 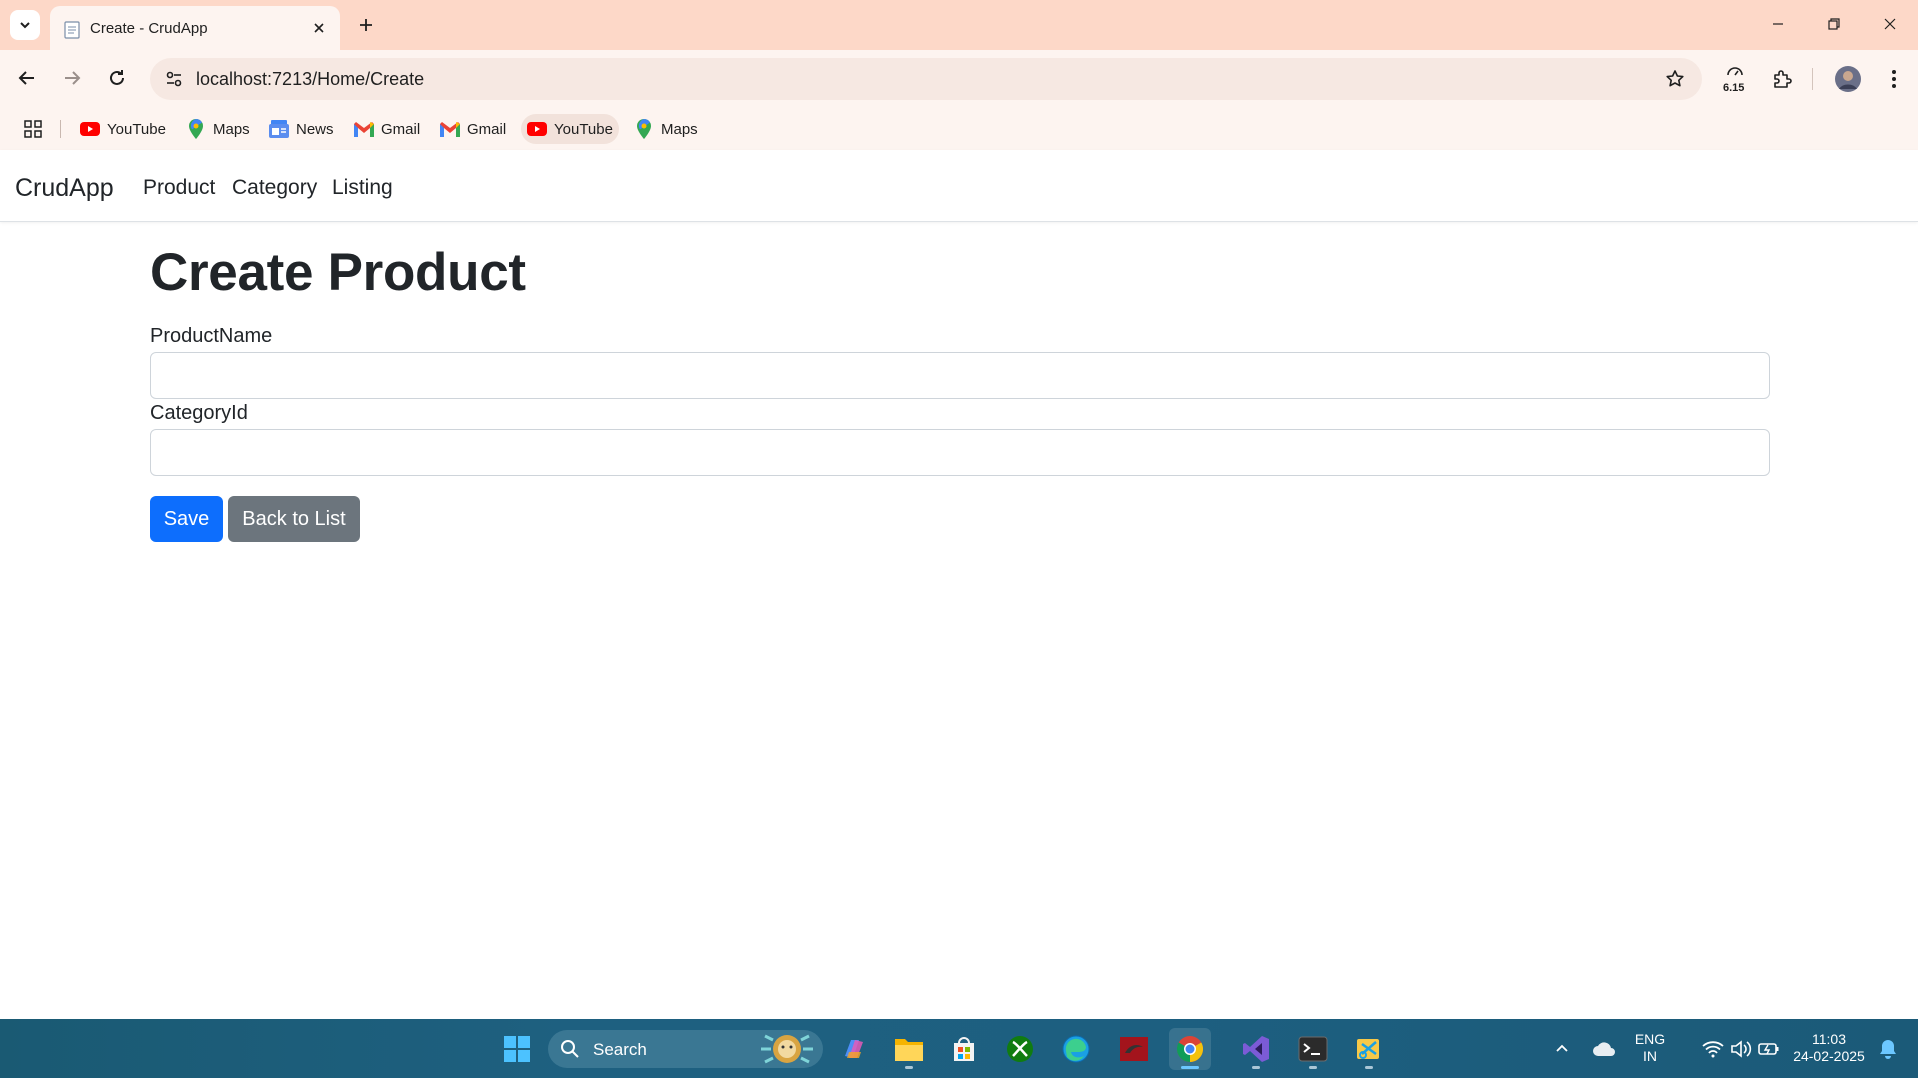 I want to click on restore-button, so click(x=1834, y=24).